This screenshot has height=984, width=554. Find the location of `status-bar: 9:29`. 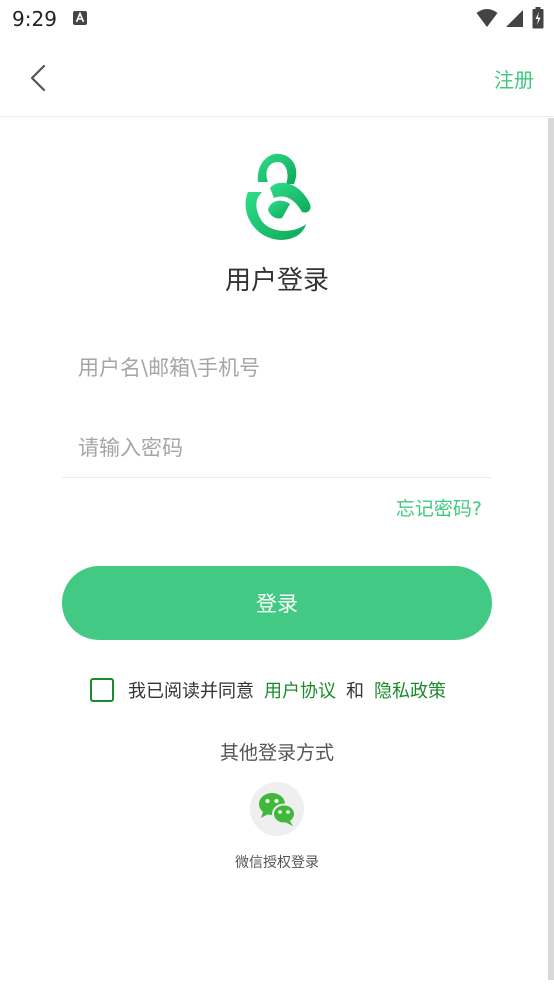

status-bar: 9:29 is located at coordinates (277, 20).